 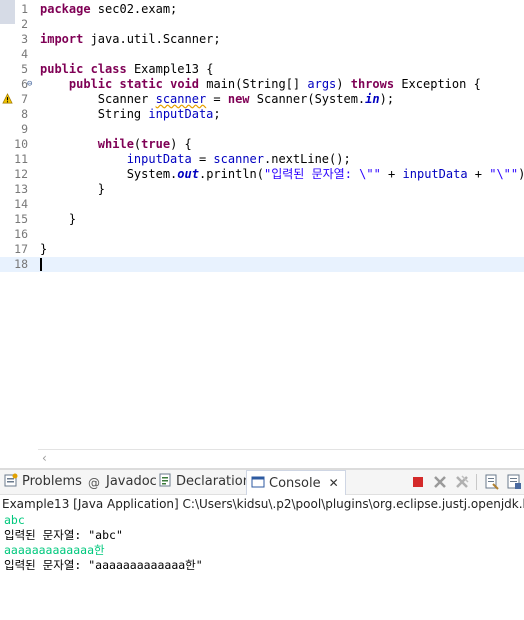 I want to click on remove-launch-icon, so click(x=440, y=482).